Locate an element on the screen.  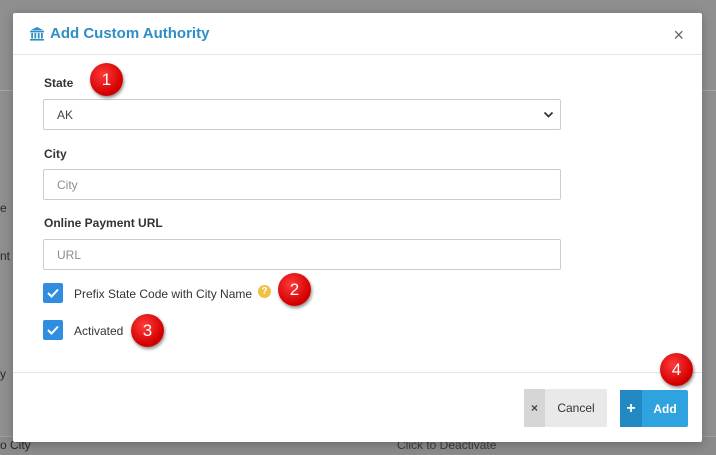
prefix-state-code-checkbox is located at coordinates (53, 293).